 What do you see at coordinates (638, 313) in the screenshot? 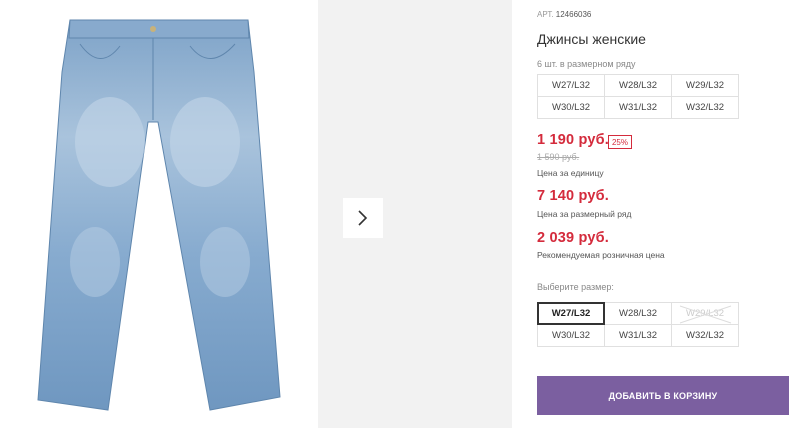
I see `size-option-w28: W28/L32` at bounding box center [638, 313].